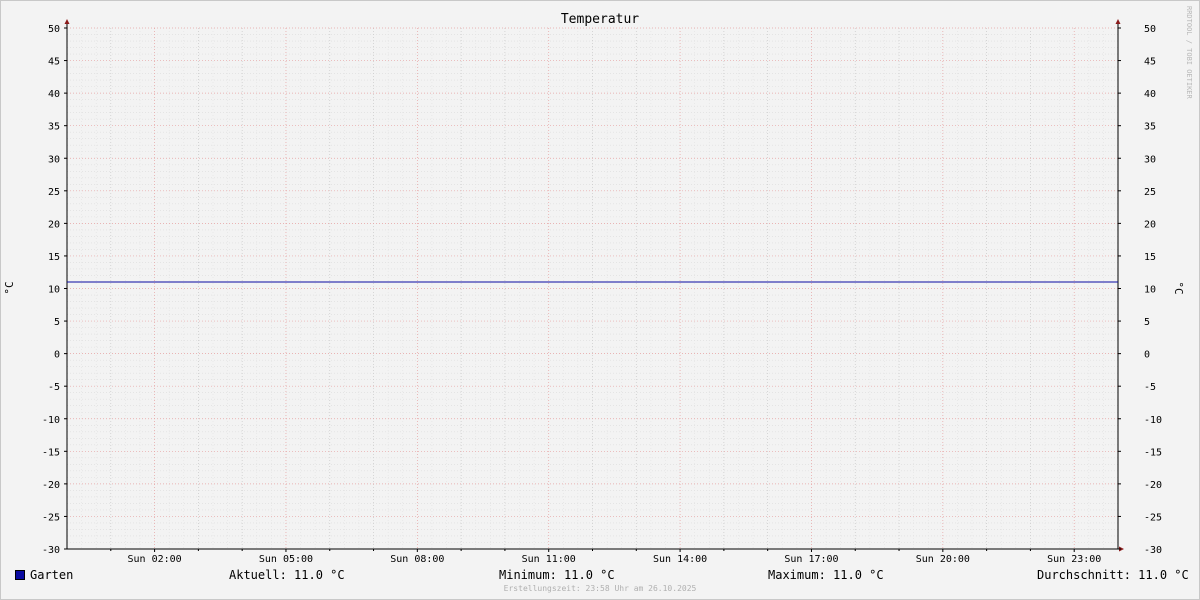 The height and width of the screenshot is (600, 1200). What do you see at coordinates (51, 452) in the screenshot?
I see `y-tick-label-left: -15` at bounding box center [51, 452].